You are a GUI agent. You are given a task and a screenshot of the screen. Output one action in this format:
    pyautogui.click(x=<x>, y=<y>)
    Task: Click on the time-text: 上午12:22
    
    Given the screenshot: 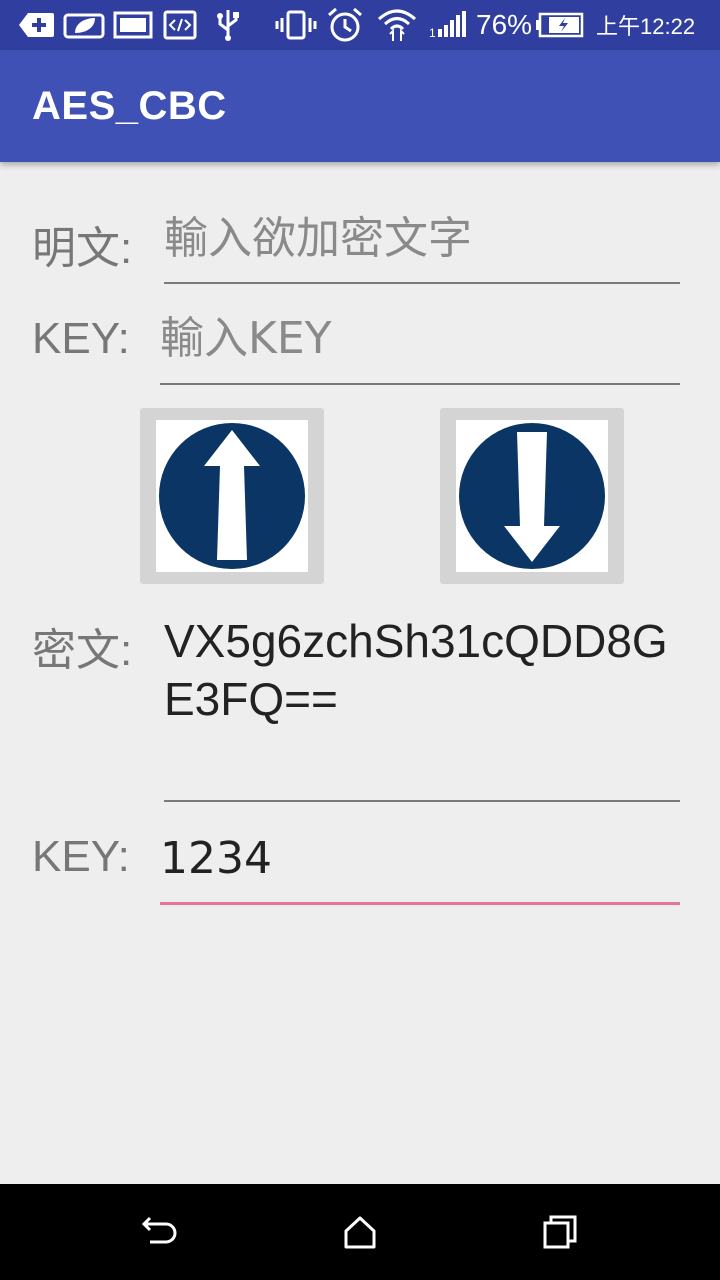 What is the action you would take?
    pyautogui.click(x=646, y=26)
    